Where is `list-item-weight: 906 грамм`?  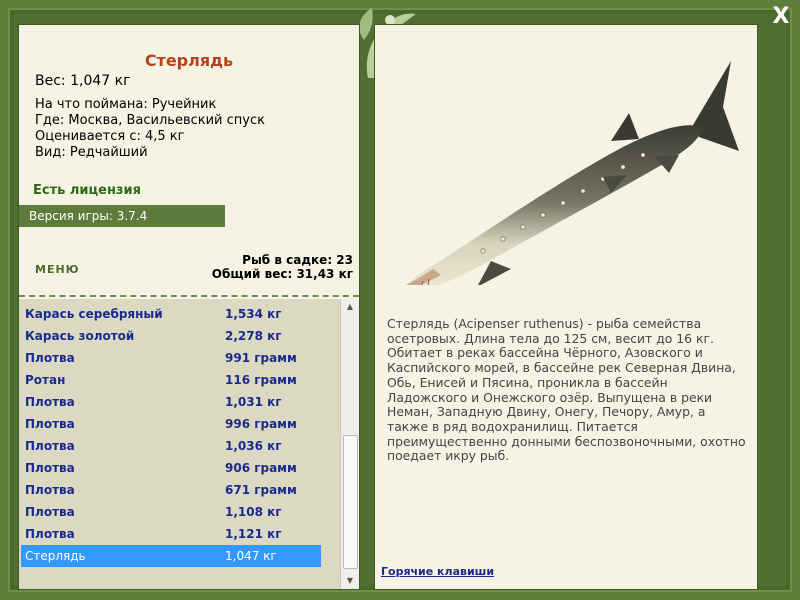 list-item-weight: 906 грамм is located at coordinates (261, 468).